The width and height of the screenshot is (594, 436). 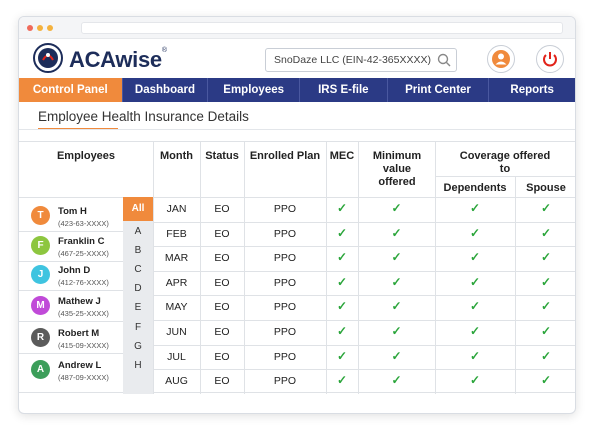 I want to click on employee-avatar: M, so click(x=40, y=305).